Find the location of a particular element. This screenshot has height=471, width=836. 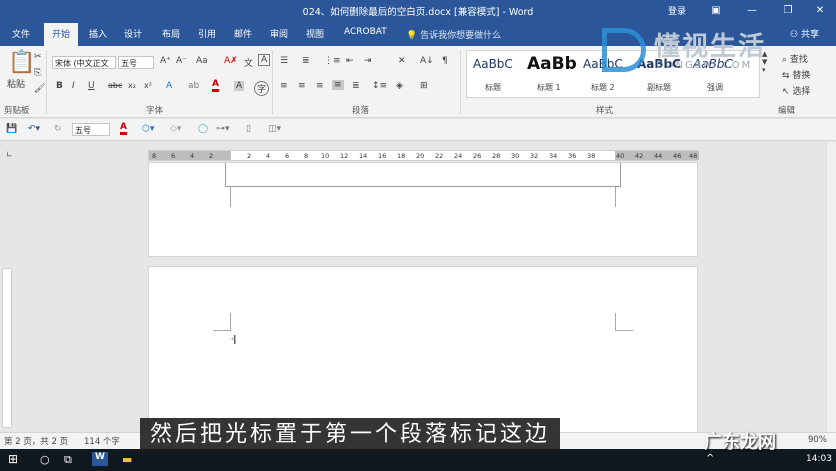

minimize-button: — is located at coordinates (752, 11).